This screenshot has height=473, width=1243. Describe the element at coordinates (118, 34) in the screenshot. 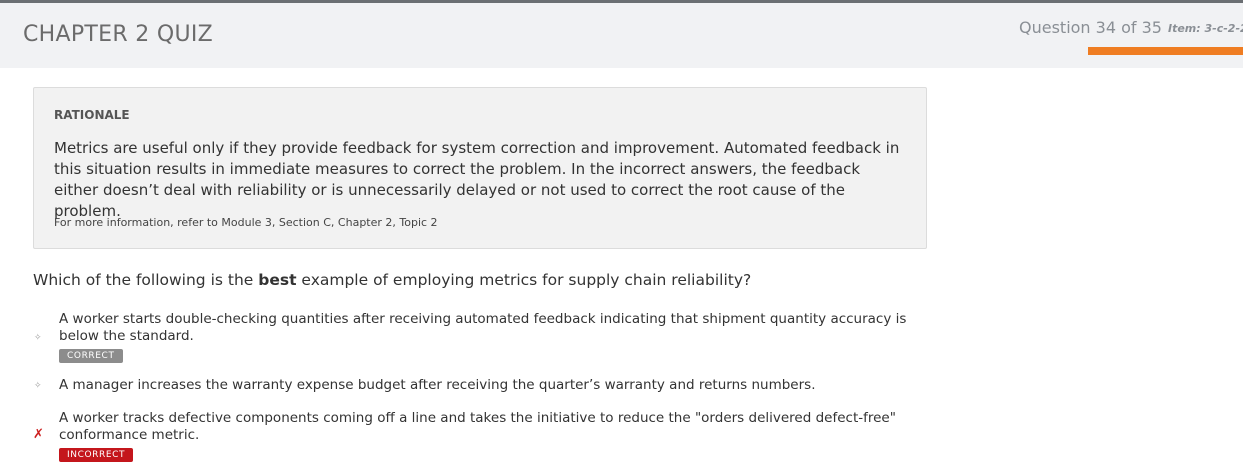

I see `quiz-title: CHAPTER 2 QUIZ` at that location.